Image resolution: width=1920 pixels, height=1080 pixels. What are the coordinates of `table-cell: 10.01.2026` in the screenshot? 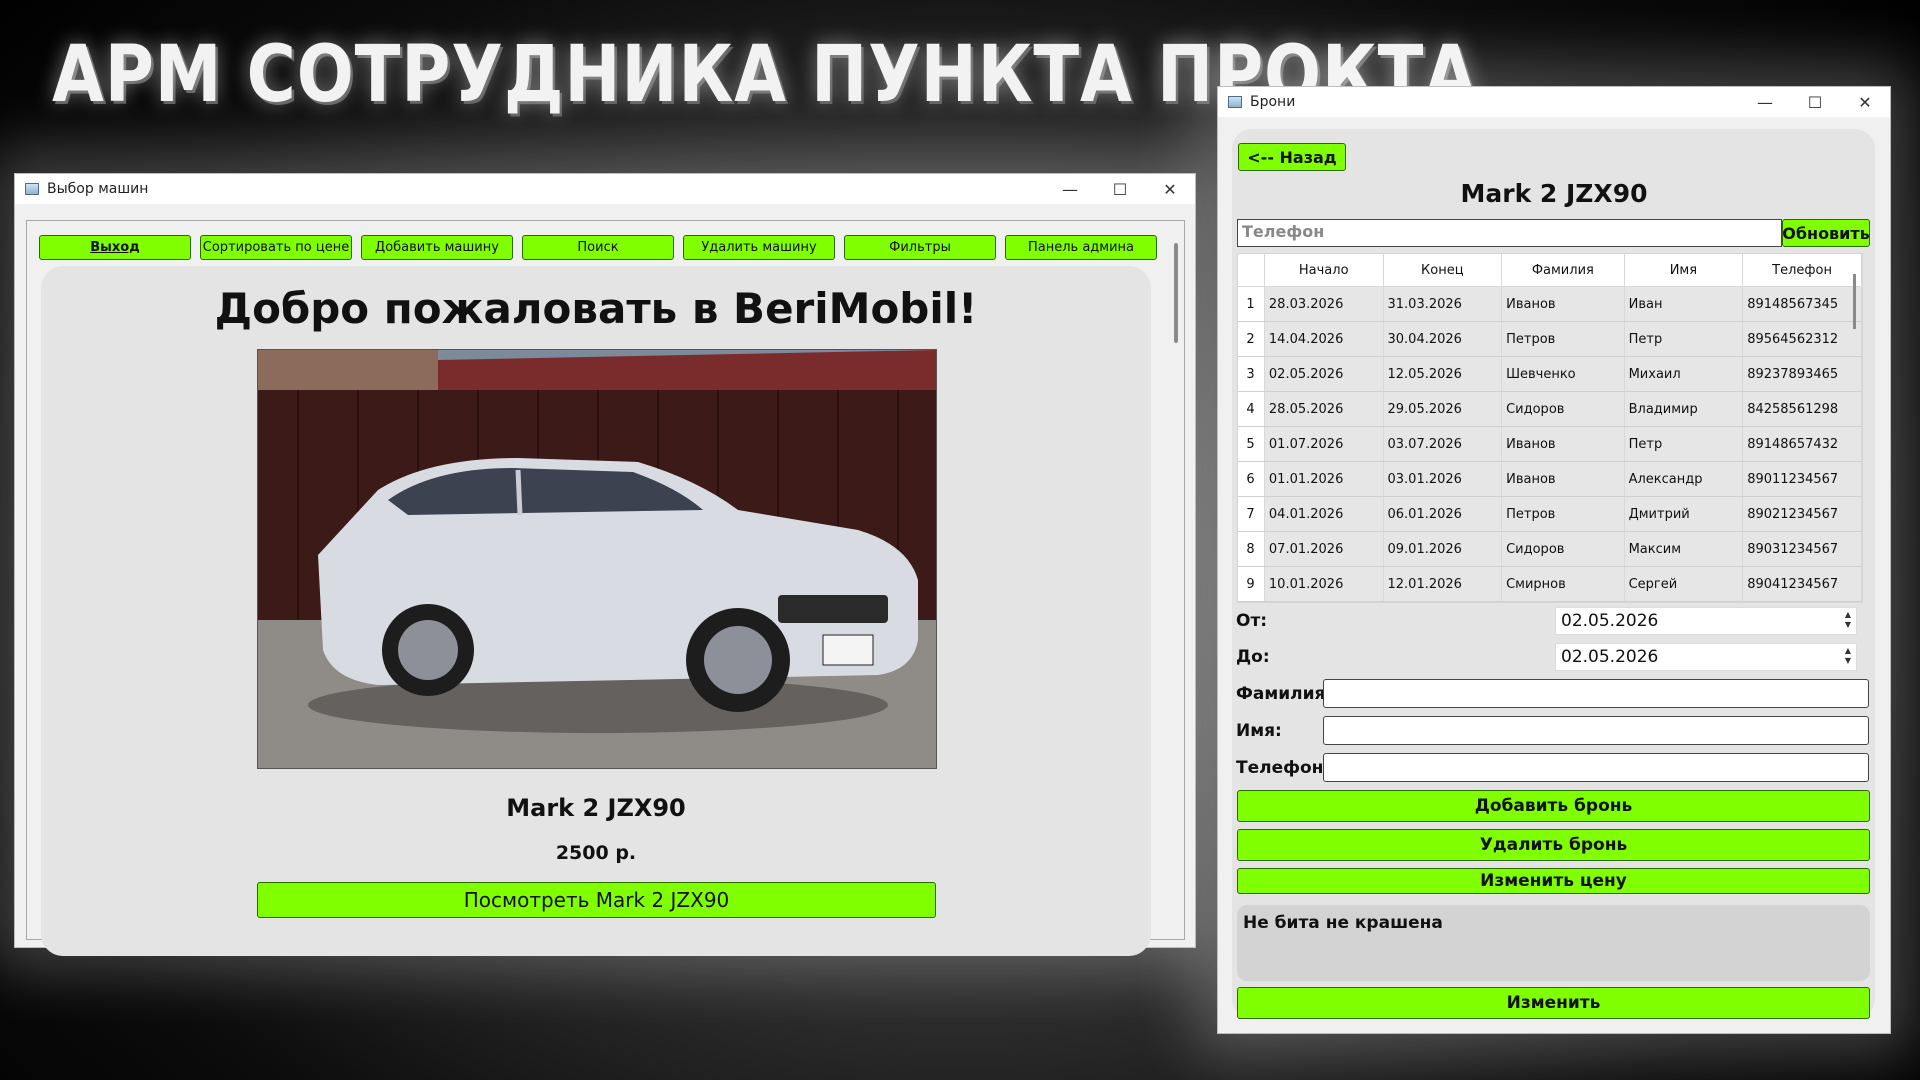 It's located at (1324, 584).